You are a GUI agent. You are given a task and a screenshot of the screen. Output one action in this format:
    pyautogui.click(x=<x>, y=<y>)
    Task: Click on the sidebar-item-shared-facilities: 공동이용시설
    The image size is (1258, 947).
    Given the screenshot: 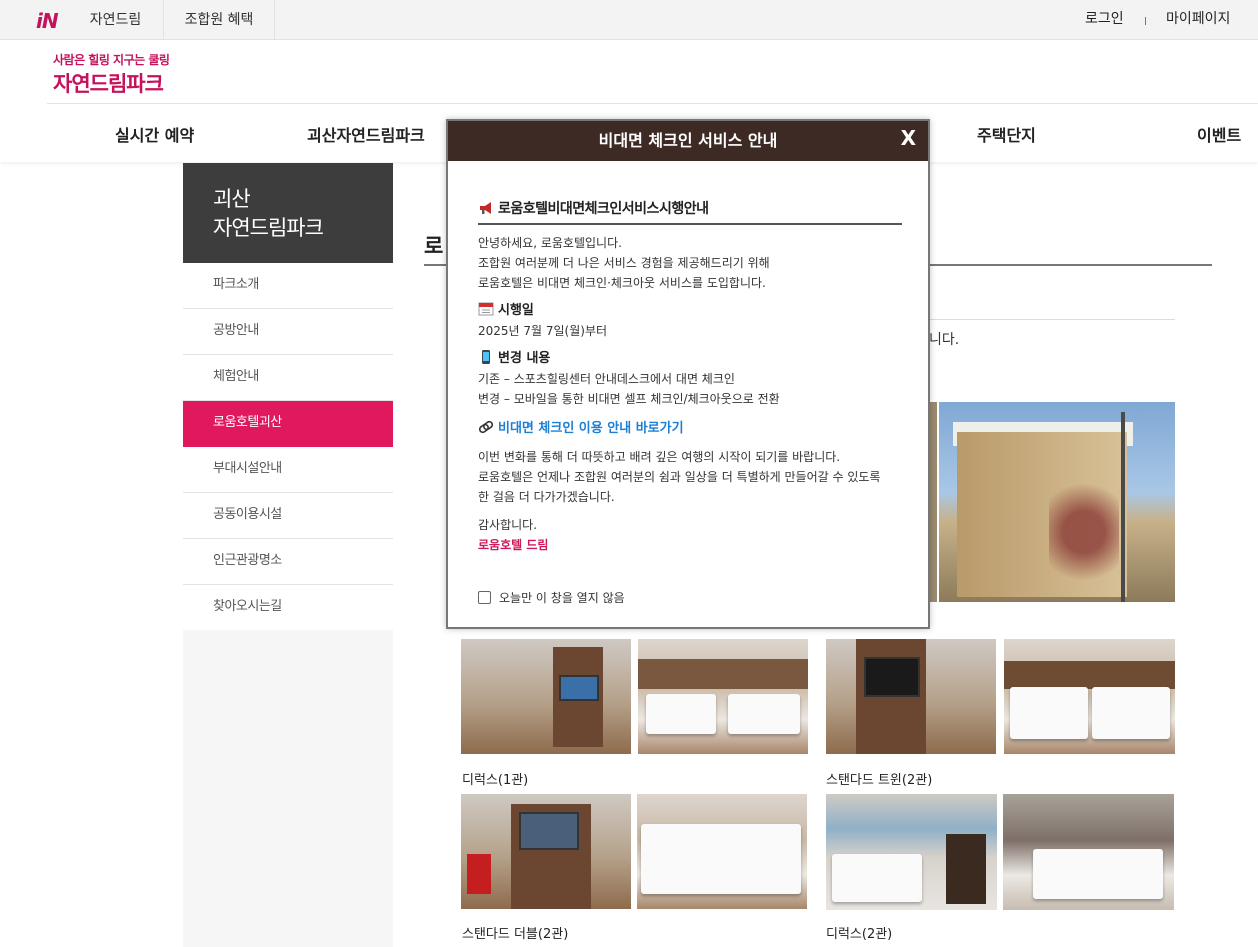 What is the action you would take?
    pyautogui.click(x=288, y=516)
    